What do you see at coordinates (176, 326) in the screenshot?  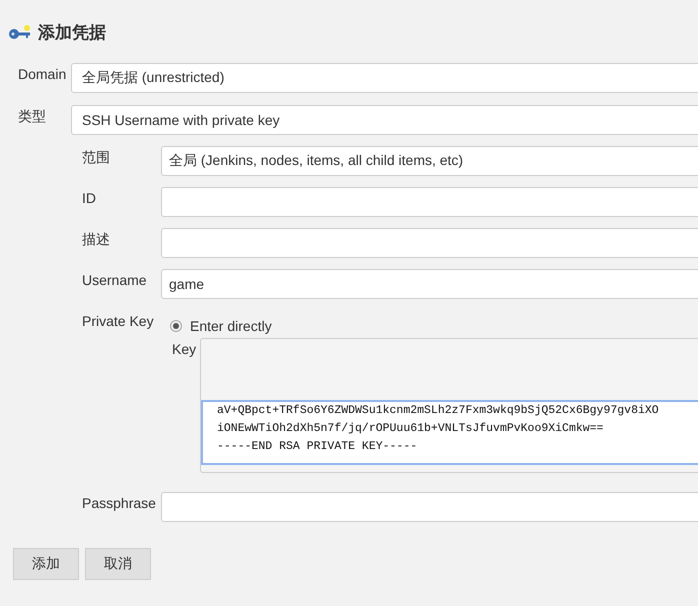 I see `radio-button` at bounding box center [176, 326].